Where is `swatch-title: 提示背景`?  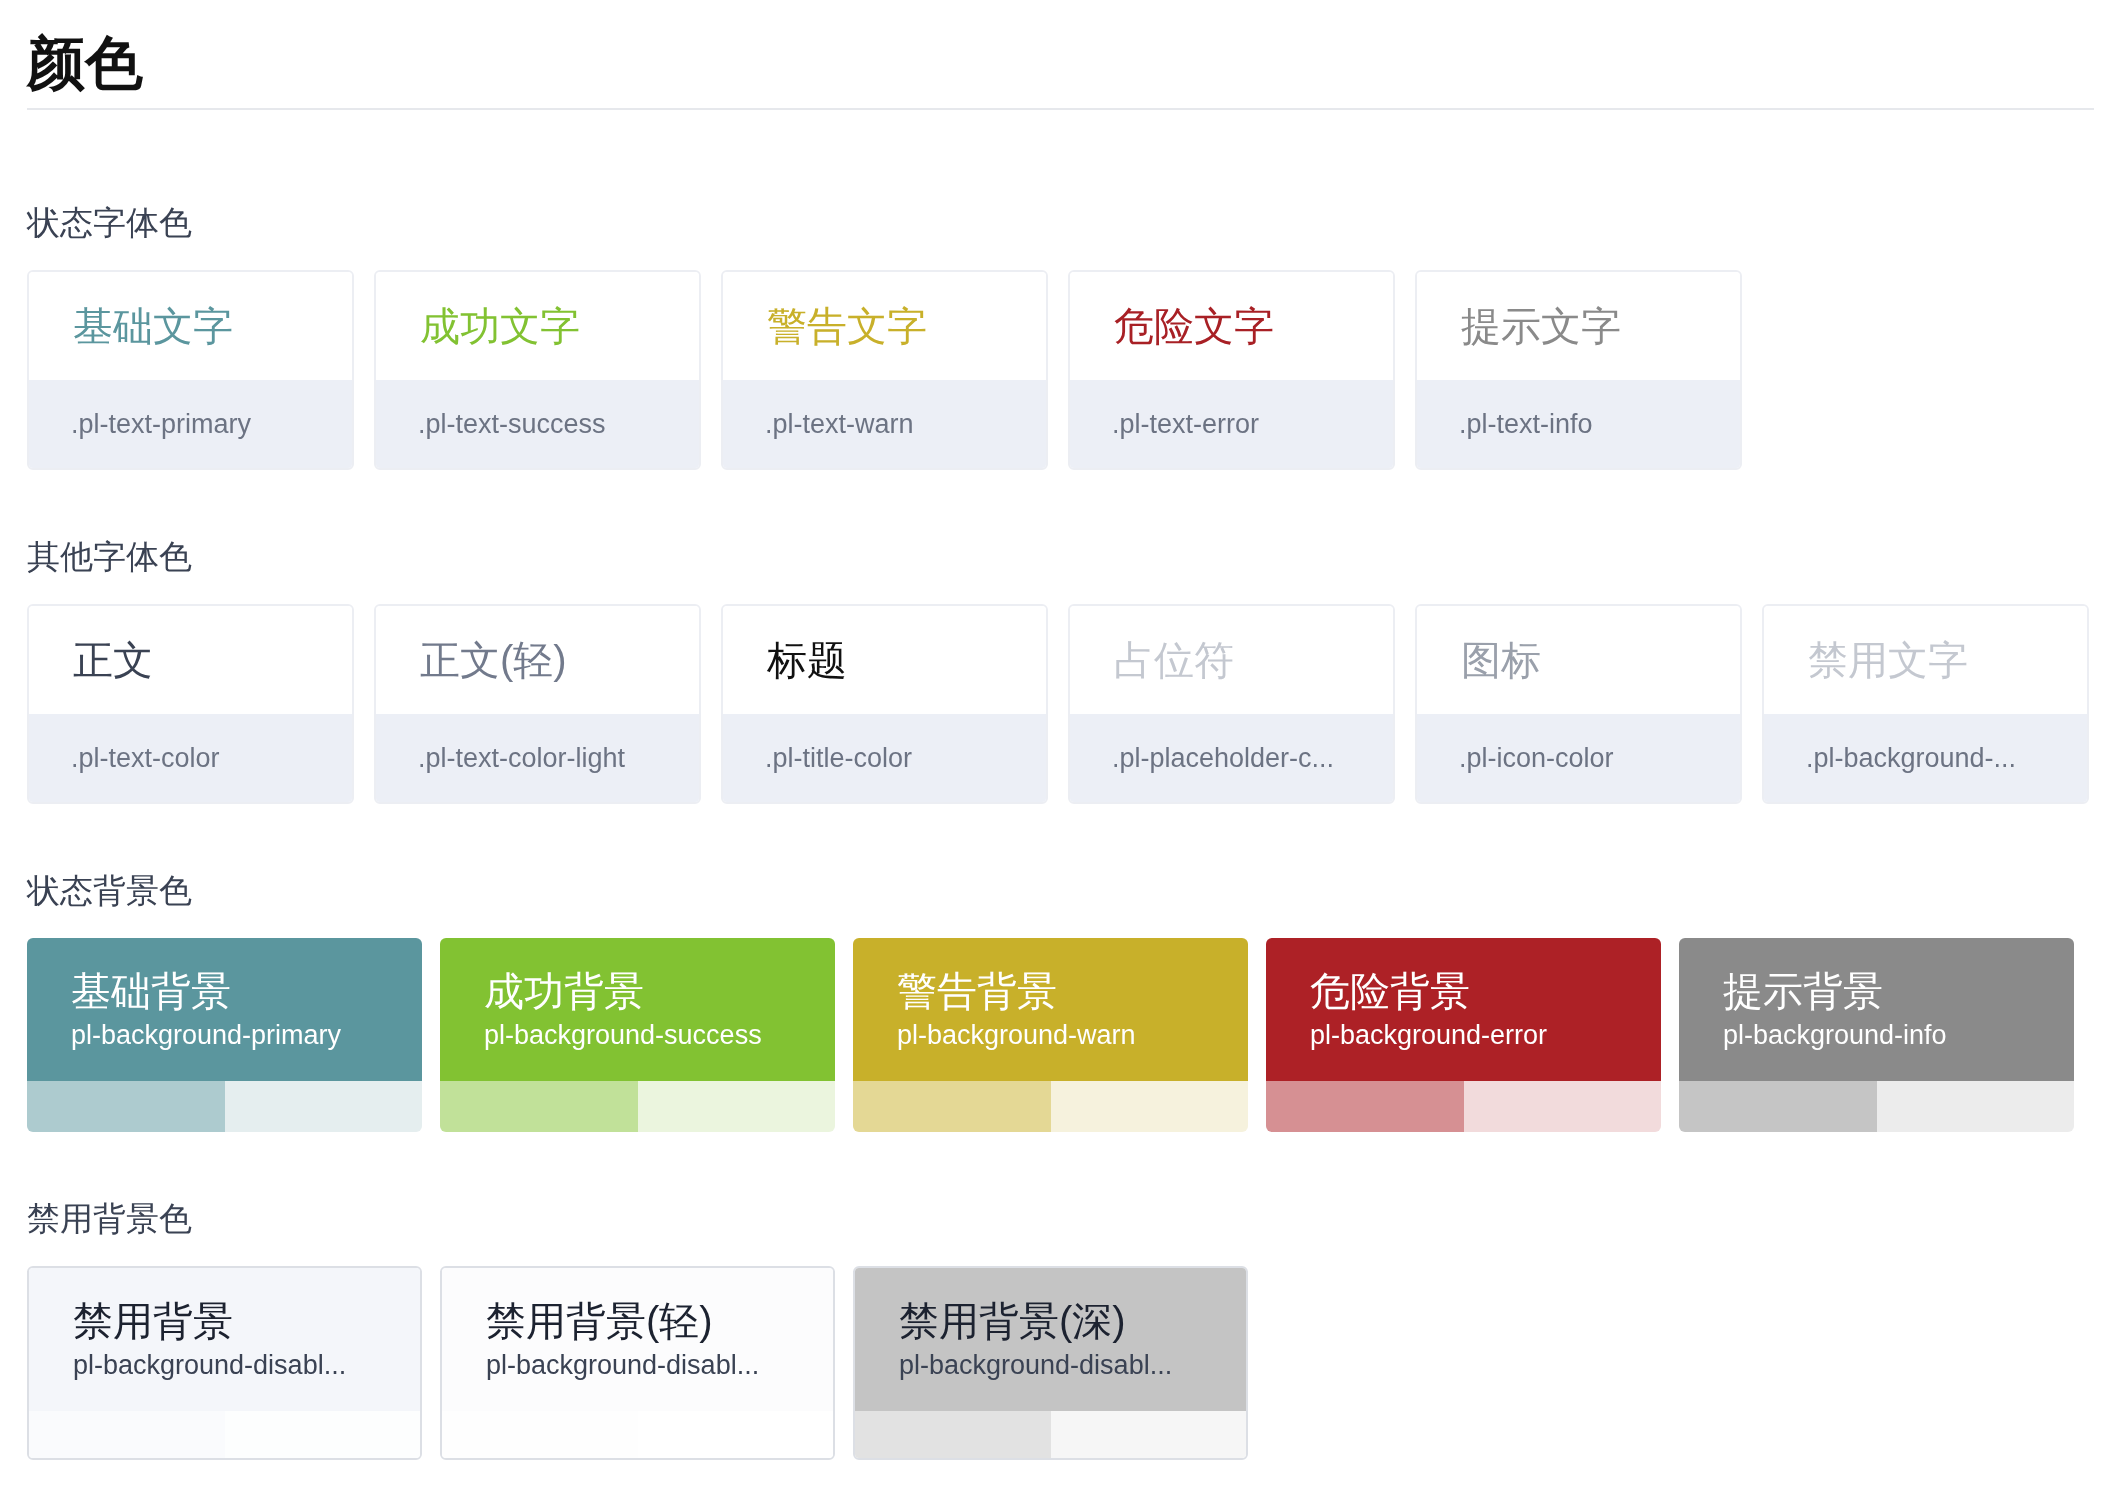 swatch-title: 提示背景 is located at coordinates (1803, 991).